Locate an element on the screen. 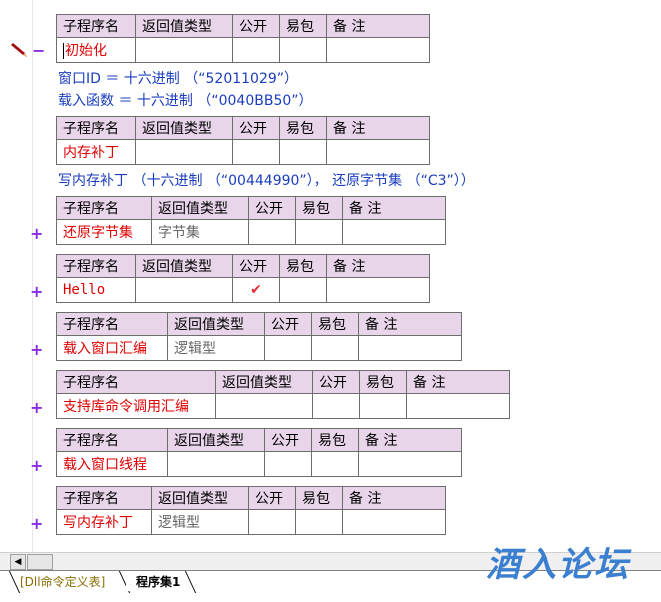  subroutine-table: 子程序名 返回值类型 公开 易包 备 注 初始化 is located at coordinates (243, 38).